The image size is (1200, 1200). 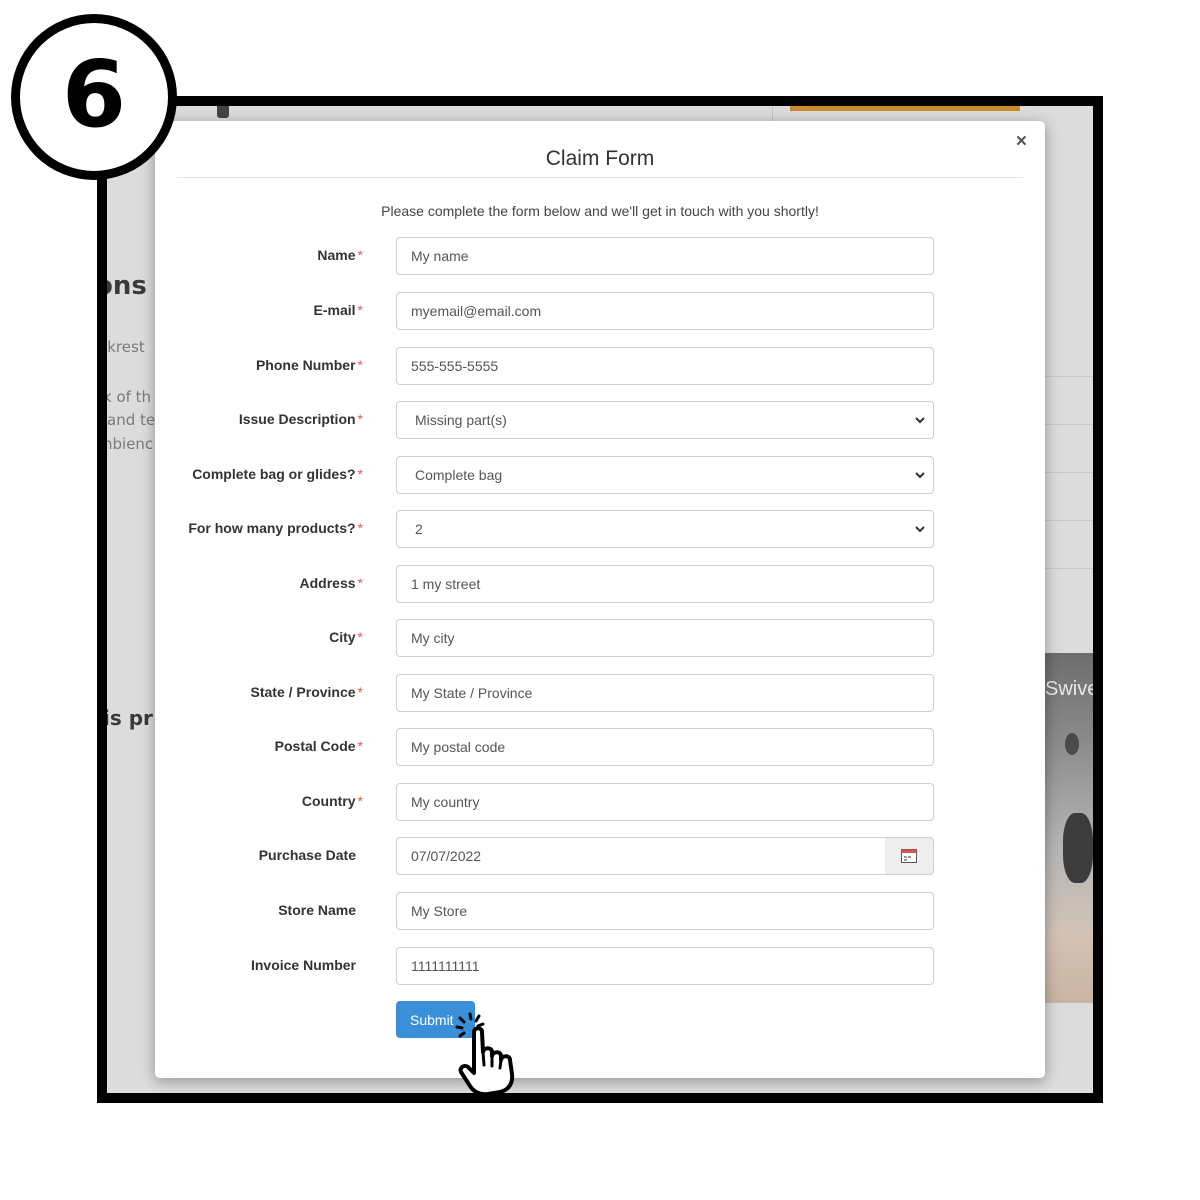 I want to click on calendar-icon, so click(x=909, y=856).